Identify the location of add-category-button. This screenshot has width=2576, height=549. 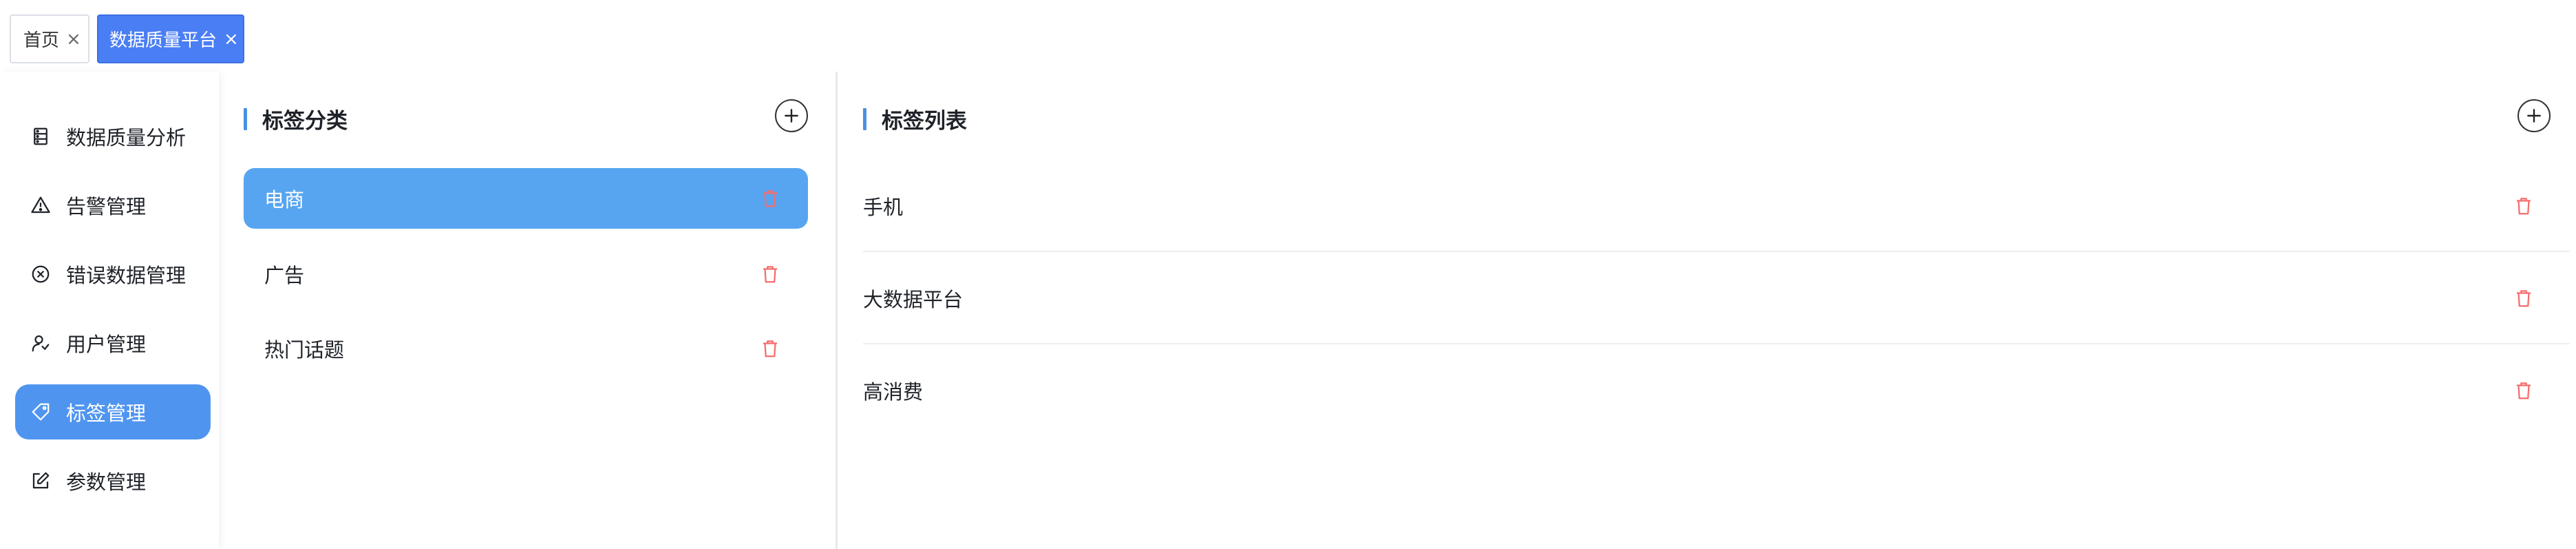
(791, 115).